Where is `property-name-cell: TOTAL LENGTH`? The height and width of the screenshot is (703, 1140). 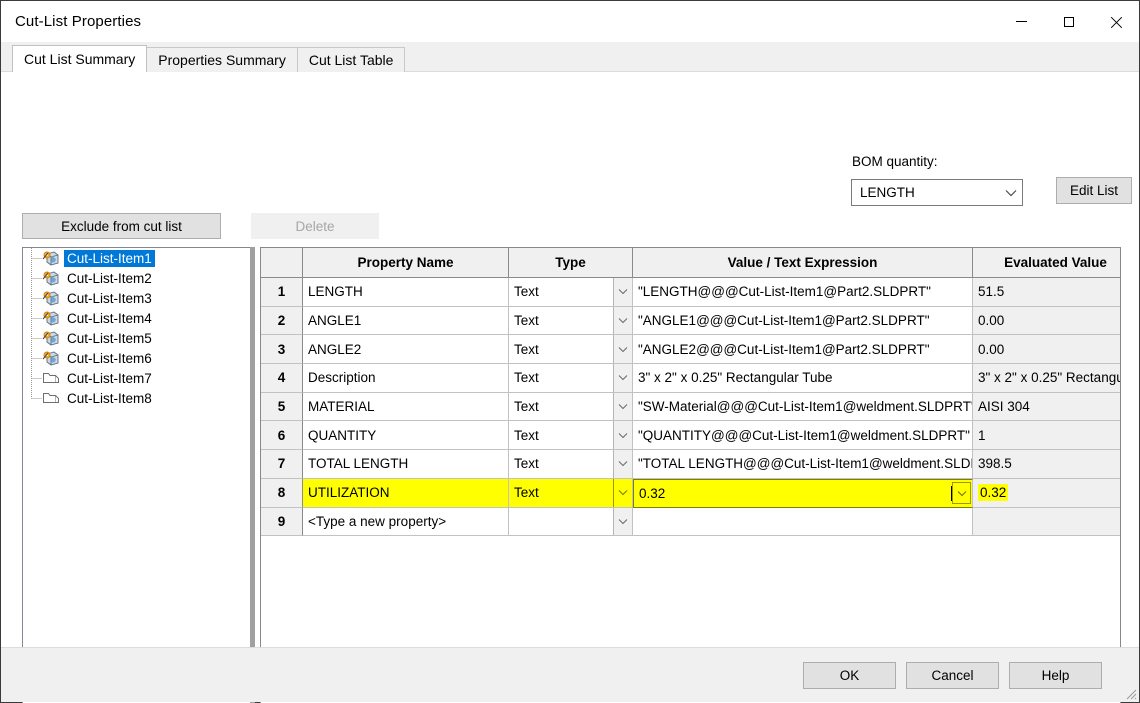 property-name-cell: TOTAL LENGTH is located at coordinates (406, 464).